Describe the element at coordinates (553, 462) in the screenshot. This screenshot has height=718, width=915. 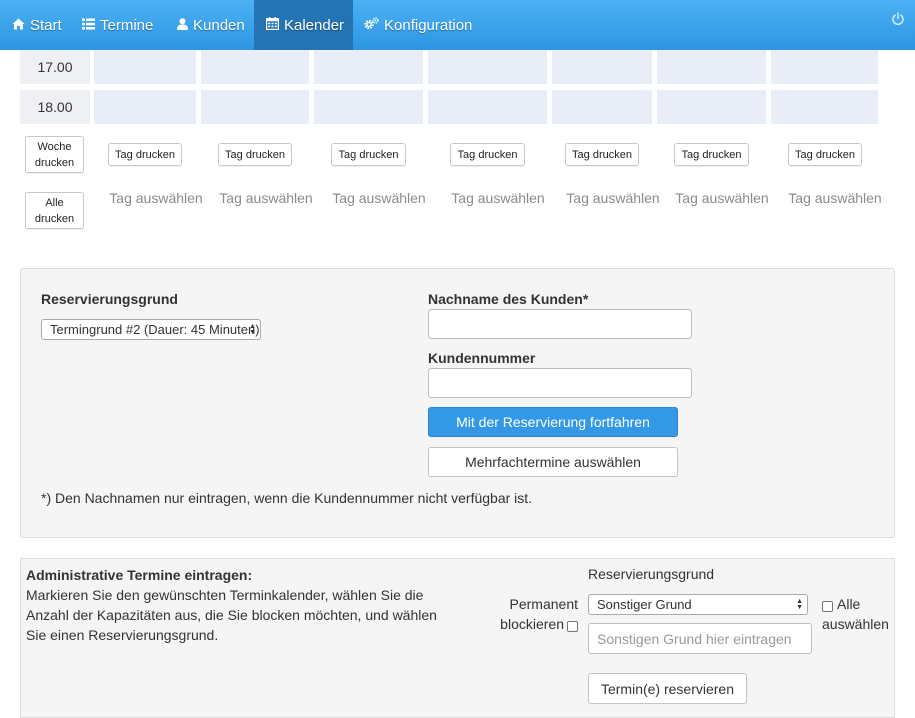
I see `multiple-appointments-button: Mehrfachtermine auswählen` at that location.